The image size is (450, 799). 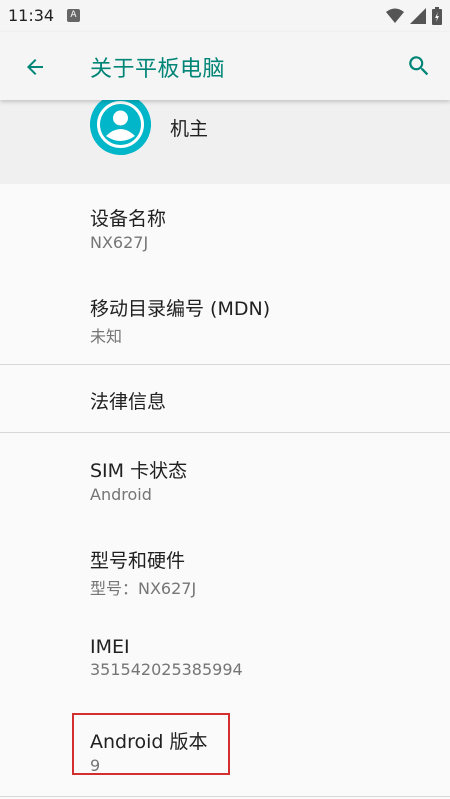 I want to click on list-item-model: 型号和硬件 型号：NX627J, so click(x=98, y=572).